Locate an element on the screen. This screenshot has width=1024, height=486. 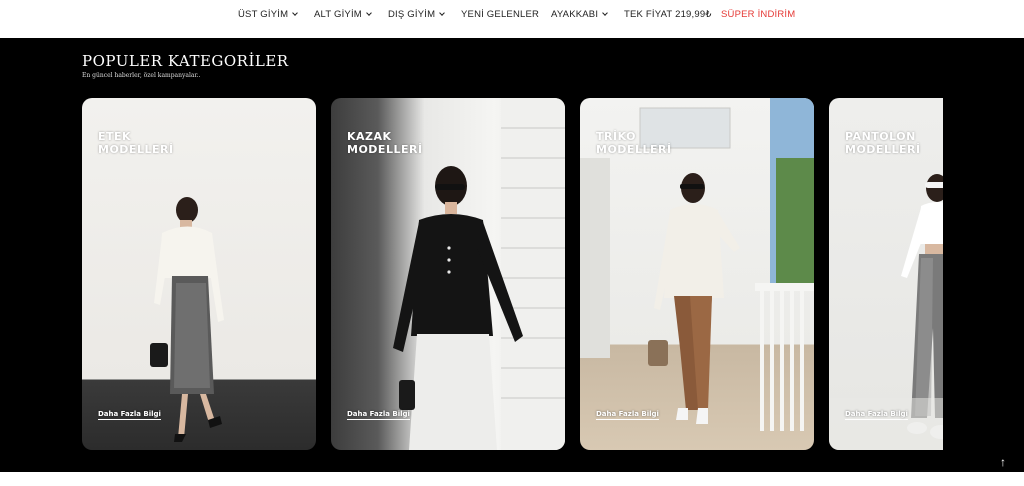
nav-item-ayakkabi: AYAKKABI is located at coordinates (580, 14).